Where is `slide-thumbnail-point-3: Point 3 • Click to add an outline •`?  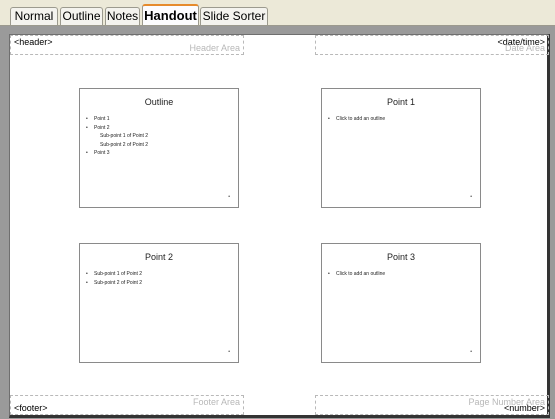 slide-thumbnail-point-3: Point 3 • Click to add an outline • is located at coordinates (401, 303).